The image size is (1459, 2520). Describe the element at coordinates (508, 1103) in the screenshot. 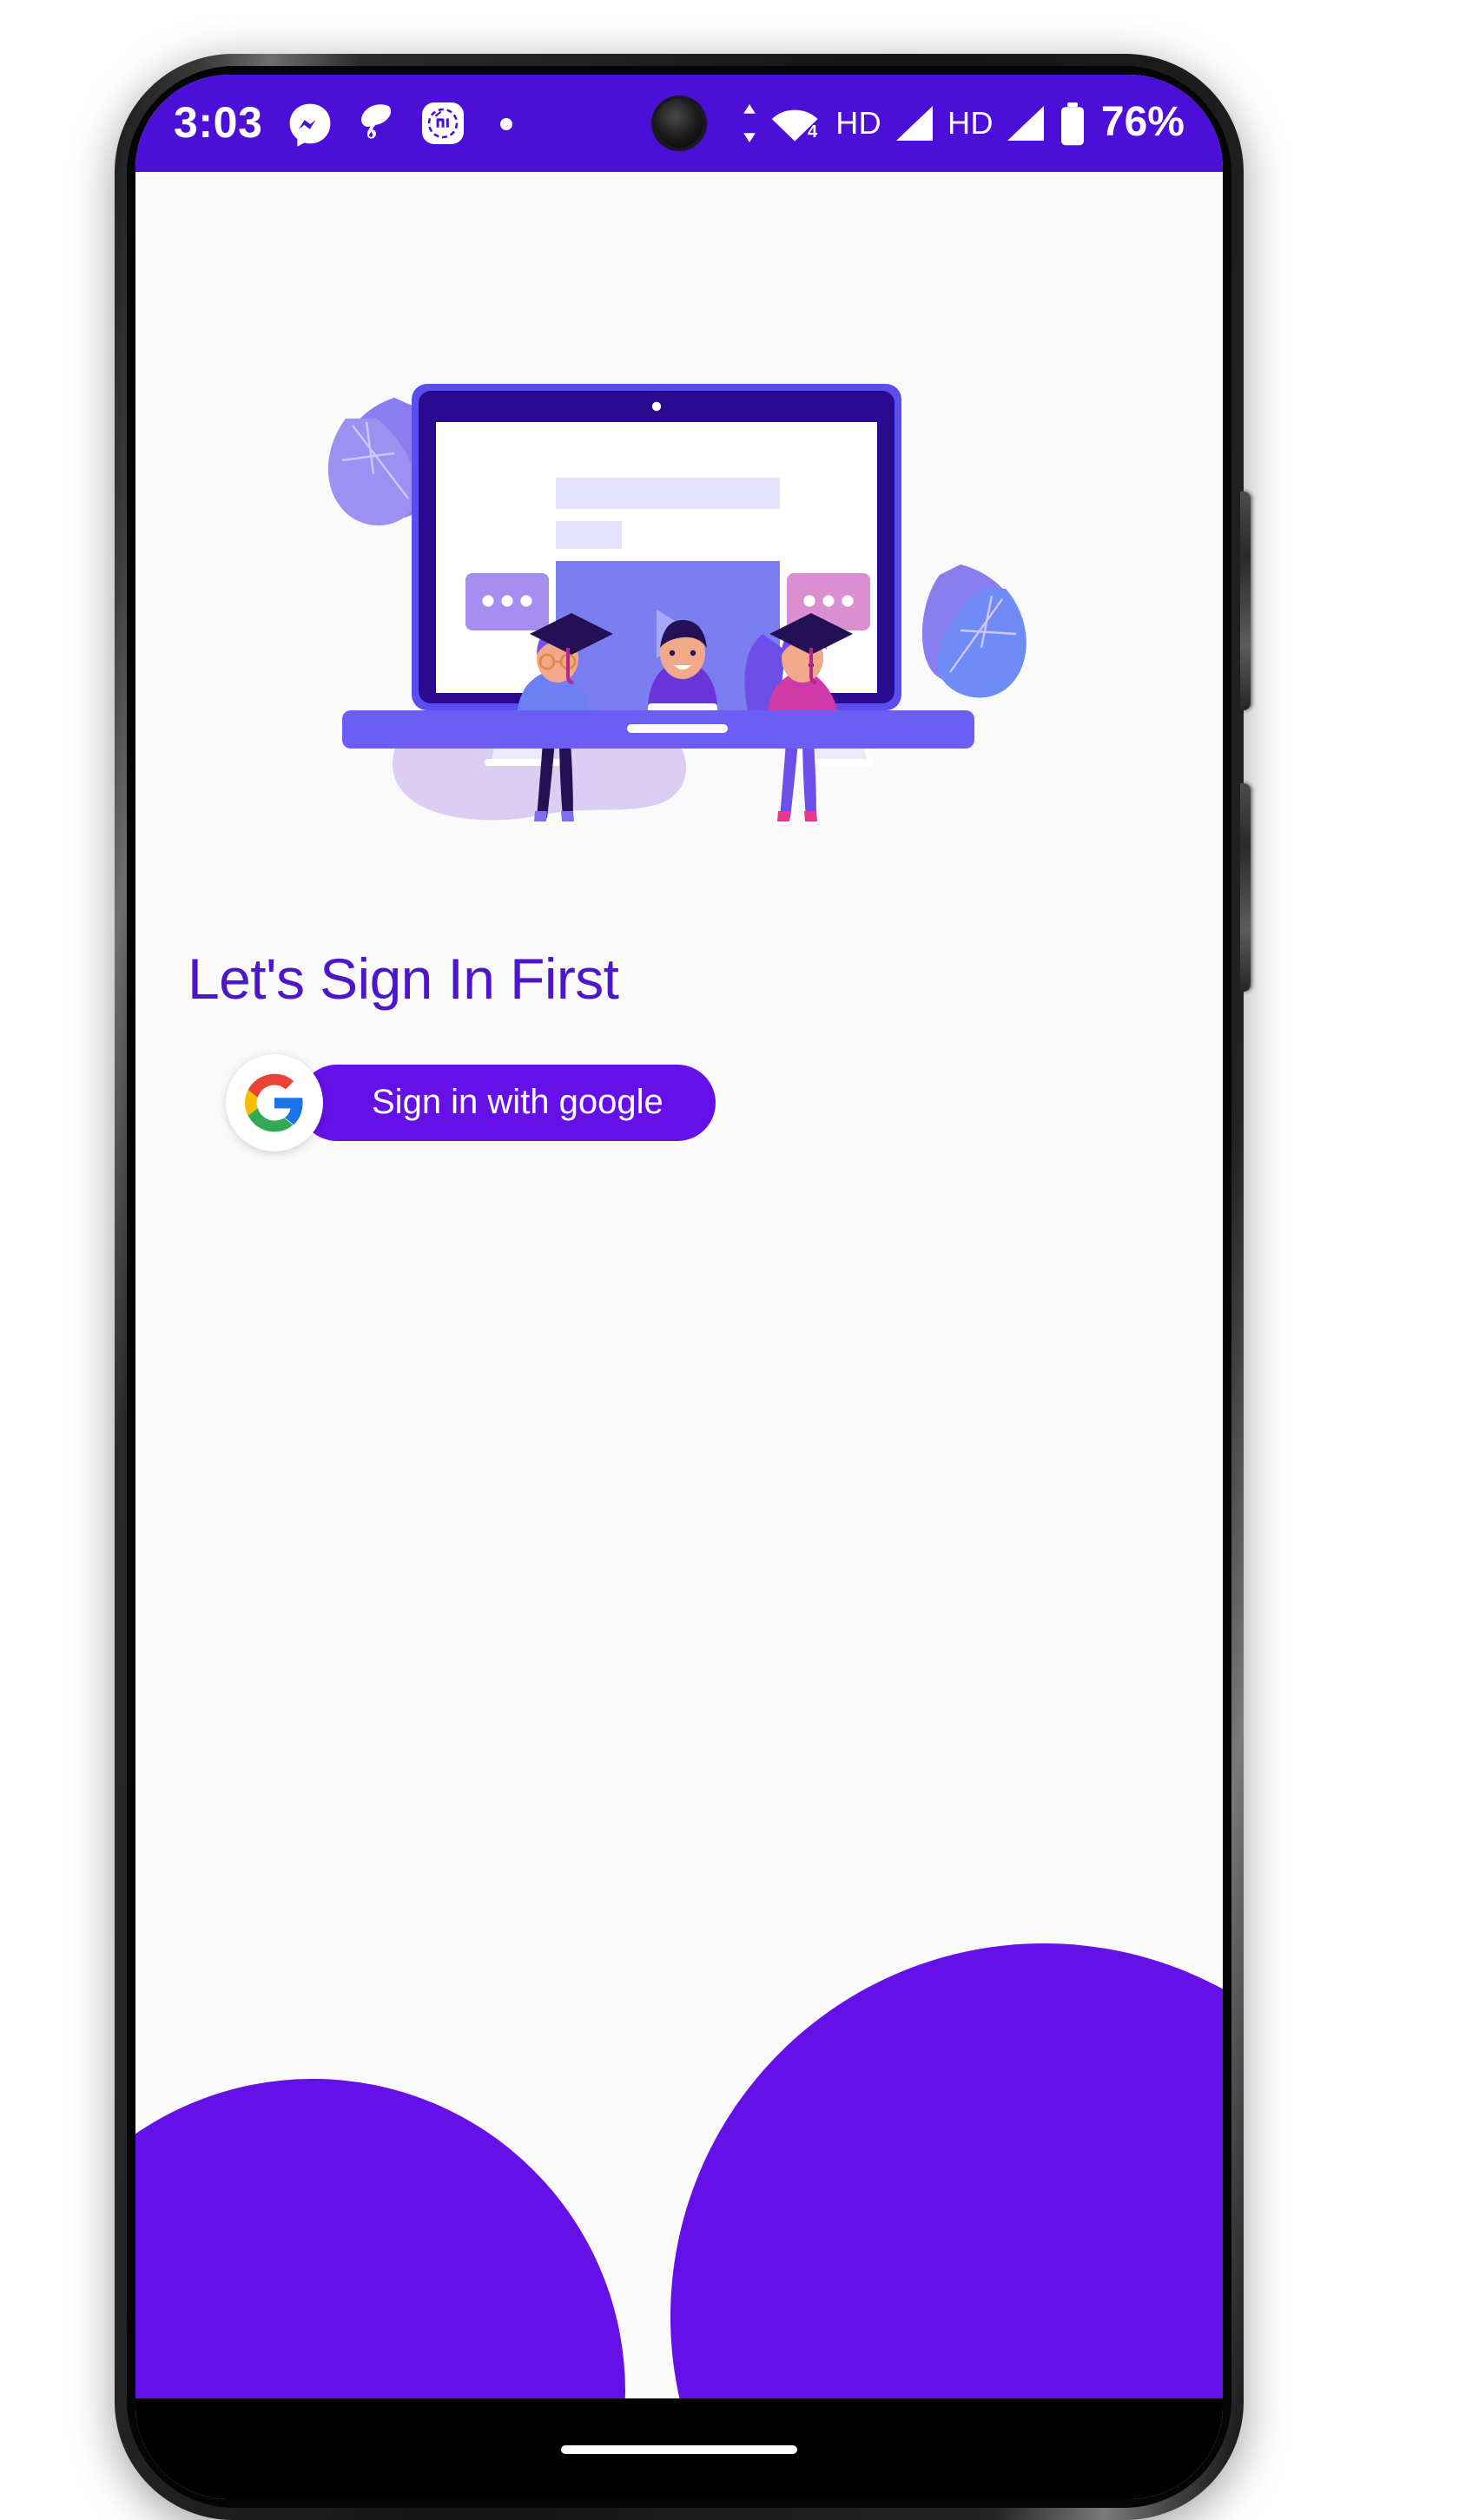

I see `sign-in-with-google-button: Sign in with google` at that location.